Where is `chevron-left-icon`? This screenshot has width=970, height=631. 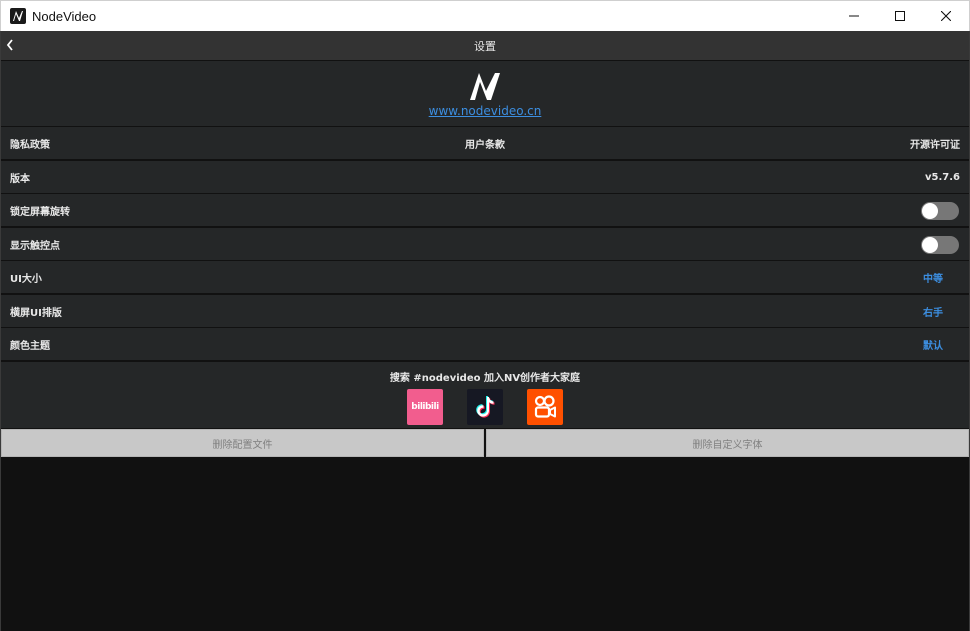
chevron-left-icon is located at coordinates (9, 45).